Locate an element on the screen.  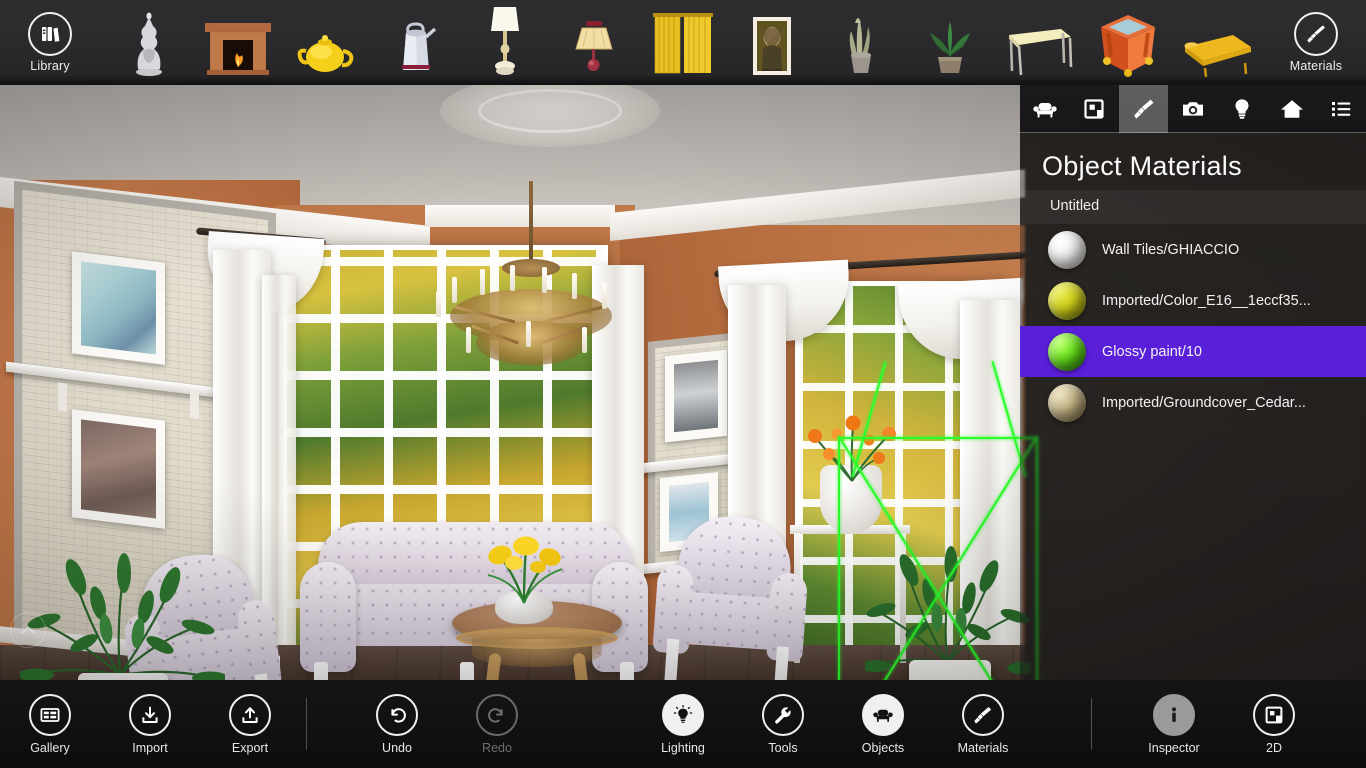
library-materials-button: Materials is located at coordinates (1316, 42).